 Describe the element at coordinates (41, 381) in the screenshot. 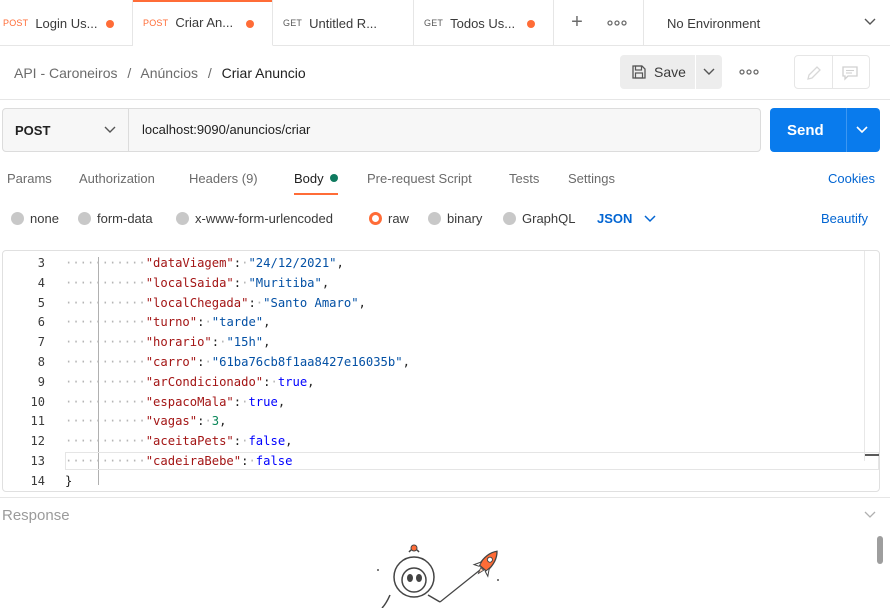

I see `line-number: 9` at that location.